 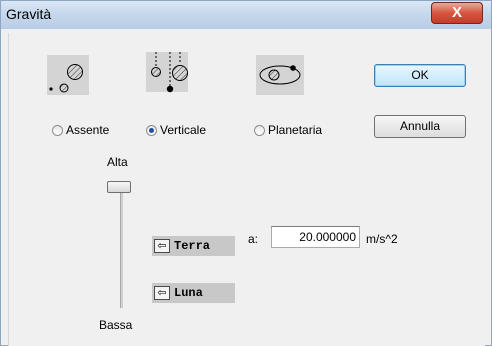 I want to click on radio-verticale: Verticale, so click(x=176, y=130).